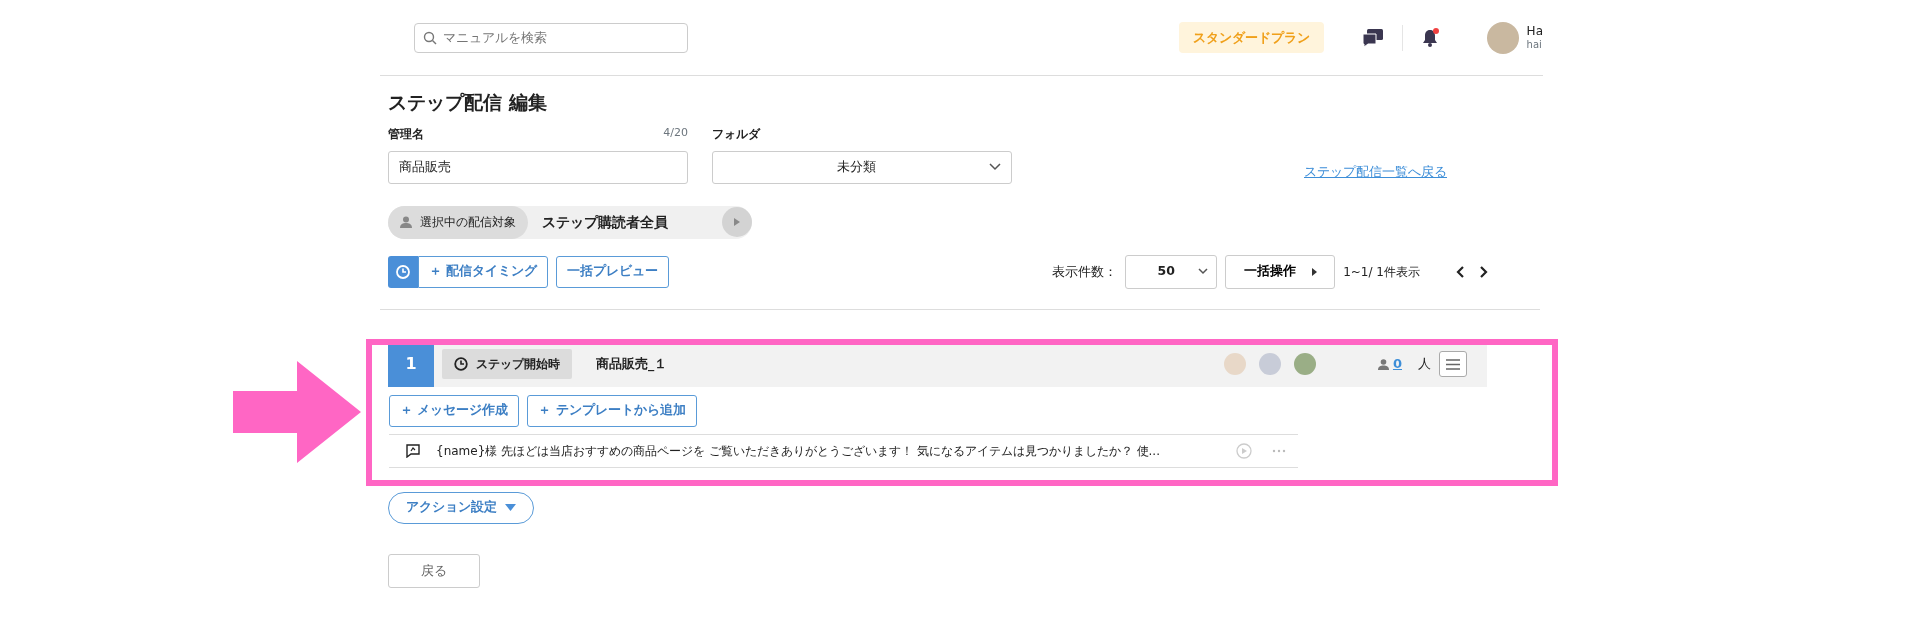  What do you see at coordinates (1085, 271) in the screenshot?
I see `per-page-label: 表示件数：` at bounding box center [1085, 271].